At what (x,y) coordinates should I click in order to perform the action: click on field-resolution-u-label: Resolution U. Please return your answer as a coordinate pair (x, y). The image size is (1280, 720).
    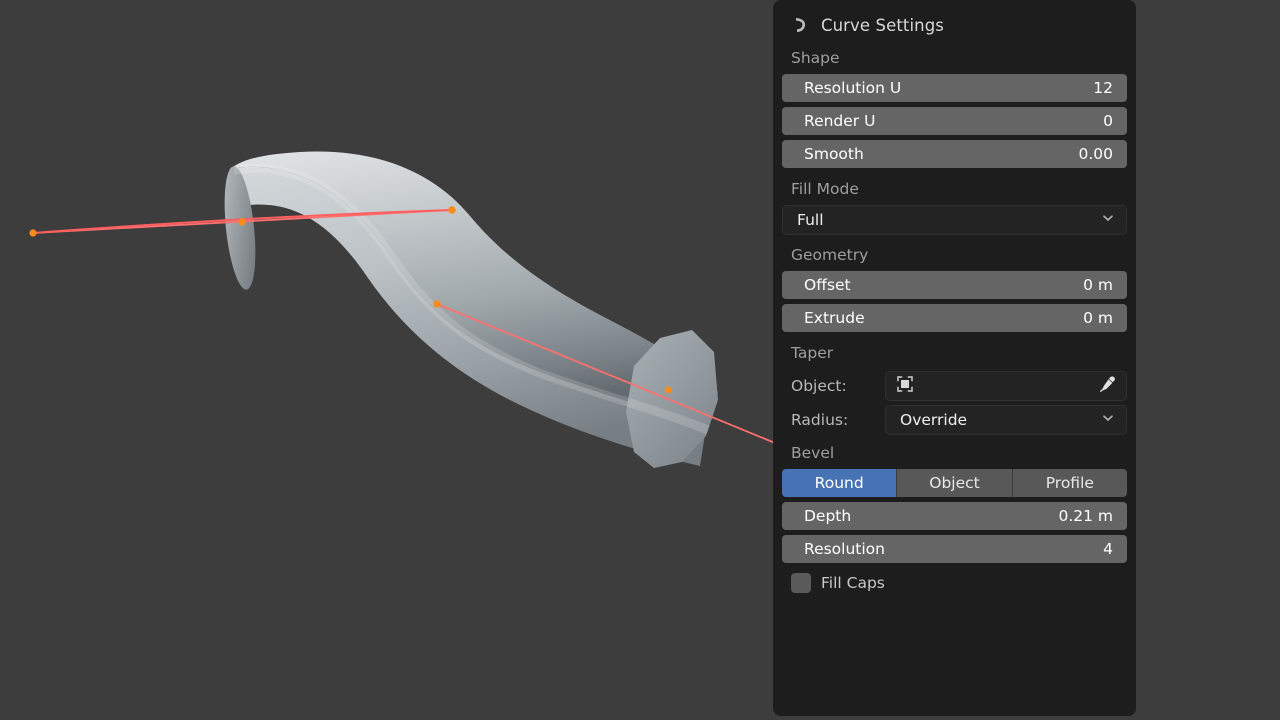
    Looking at the image, I should click on (853, 88).